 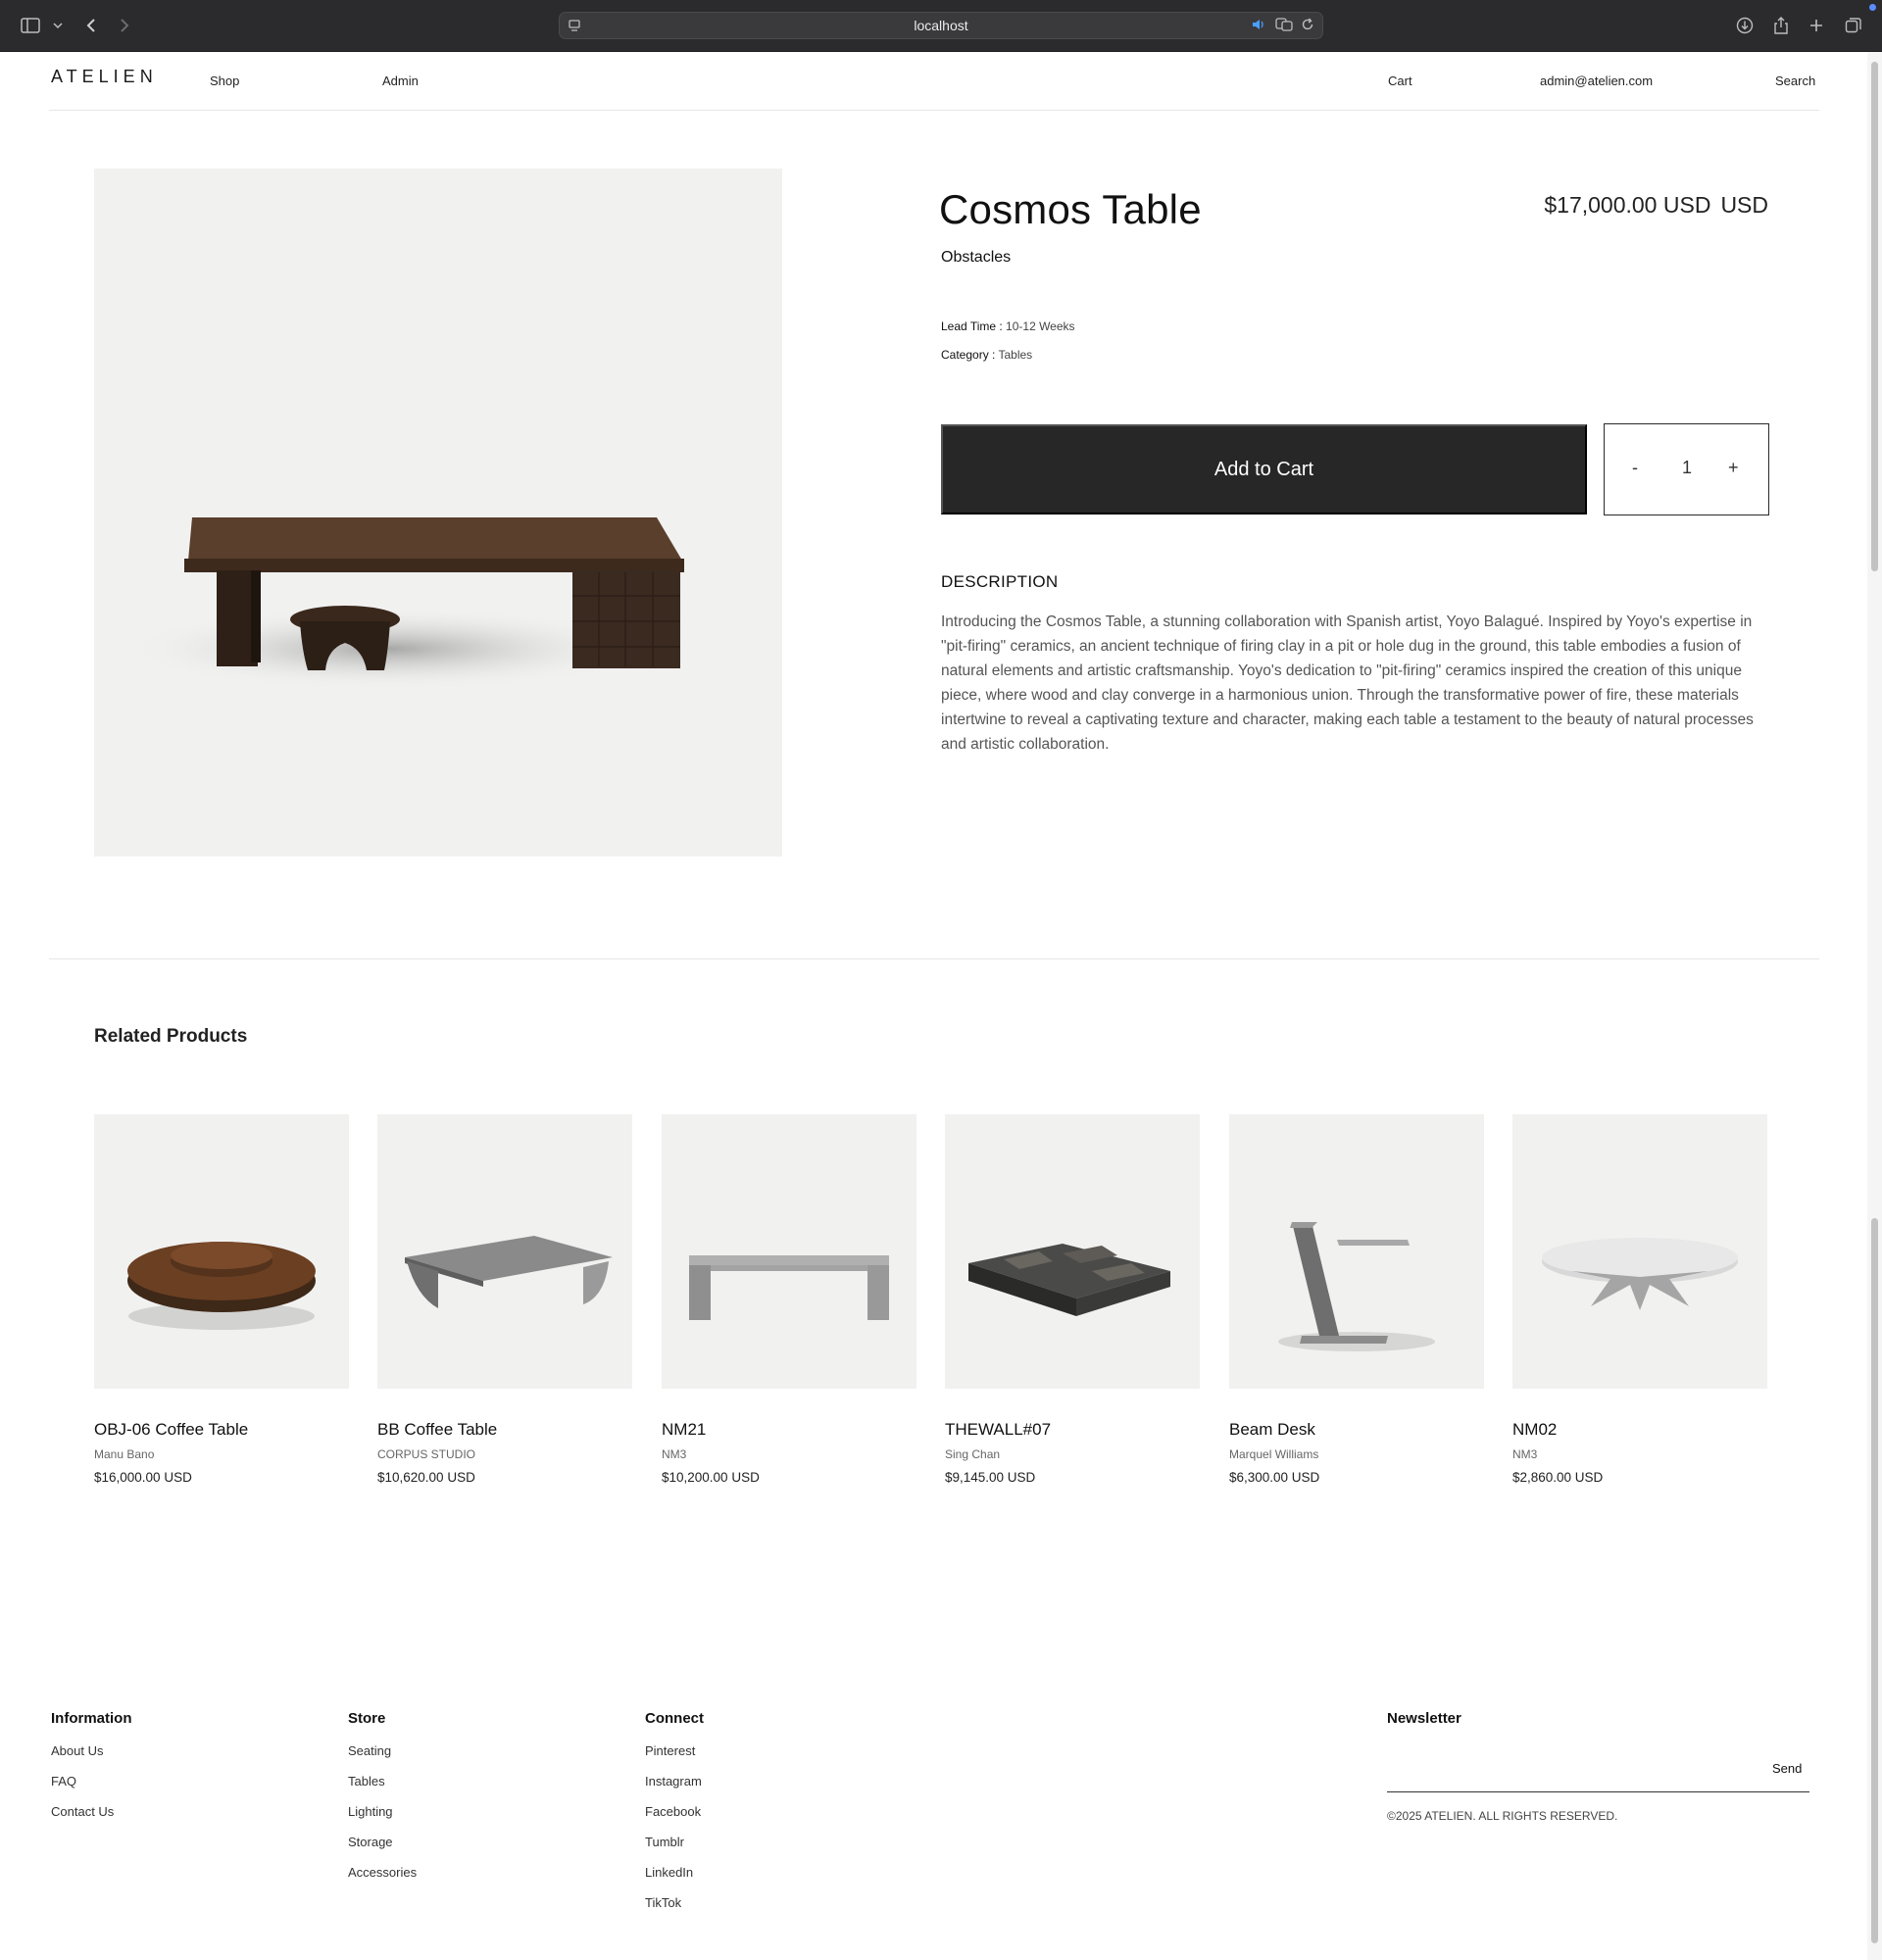 I want to click on product-card-brand: Marquel Williams, so click(x=1274, y=1454).